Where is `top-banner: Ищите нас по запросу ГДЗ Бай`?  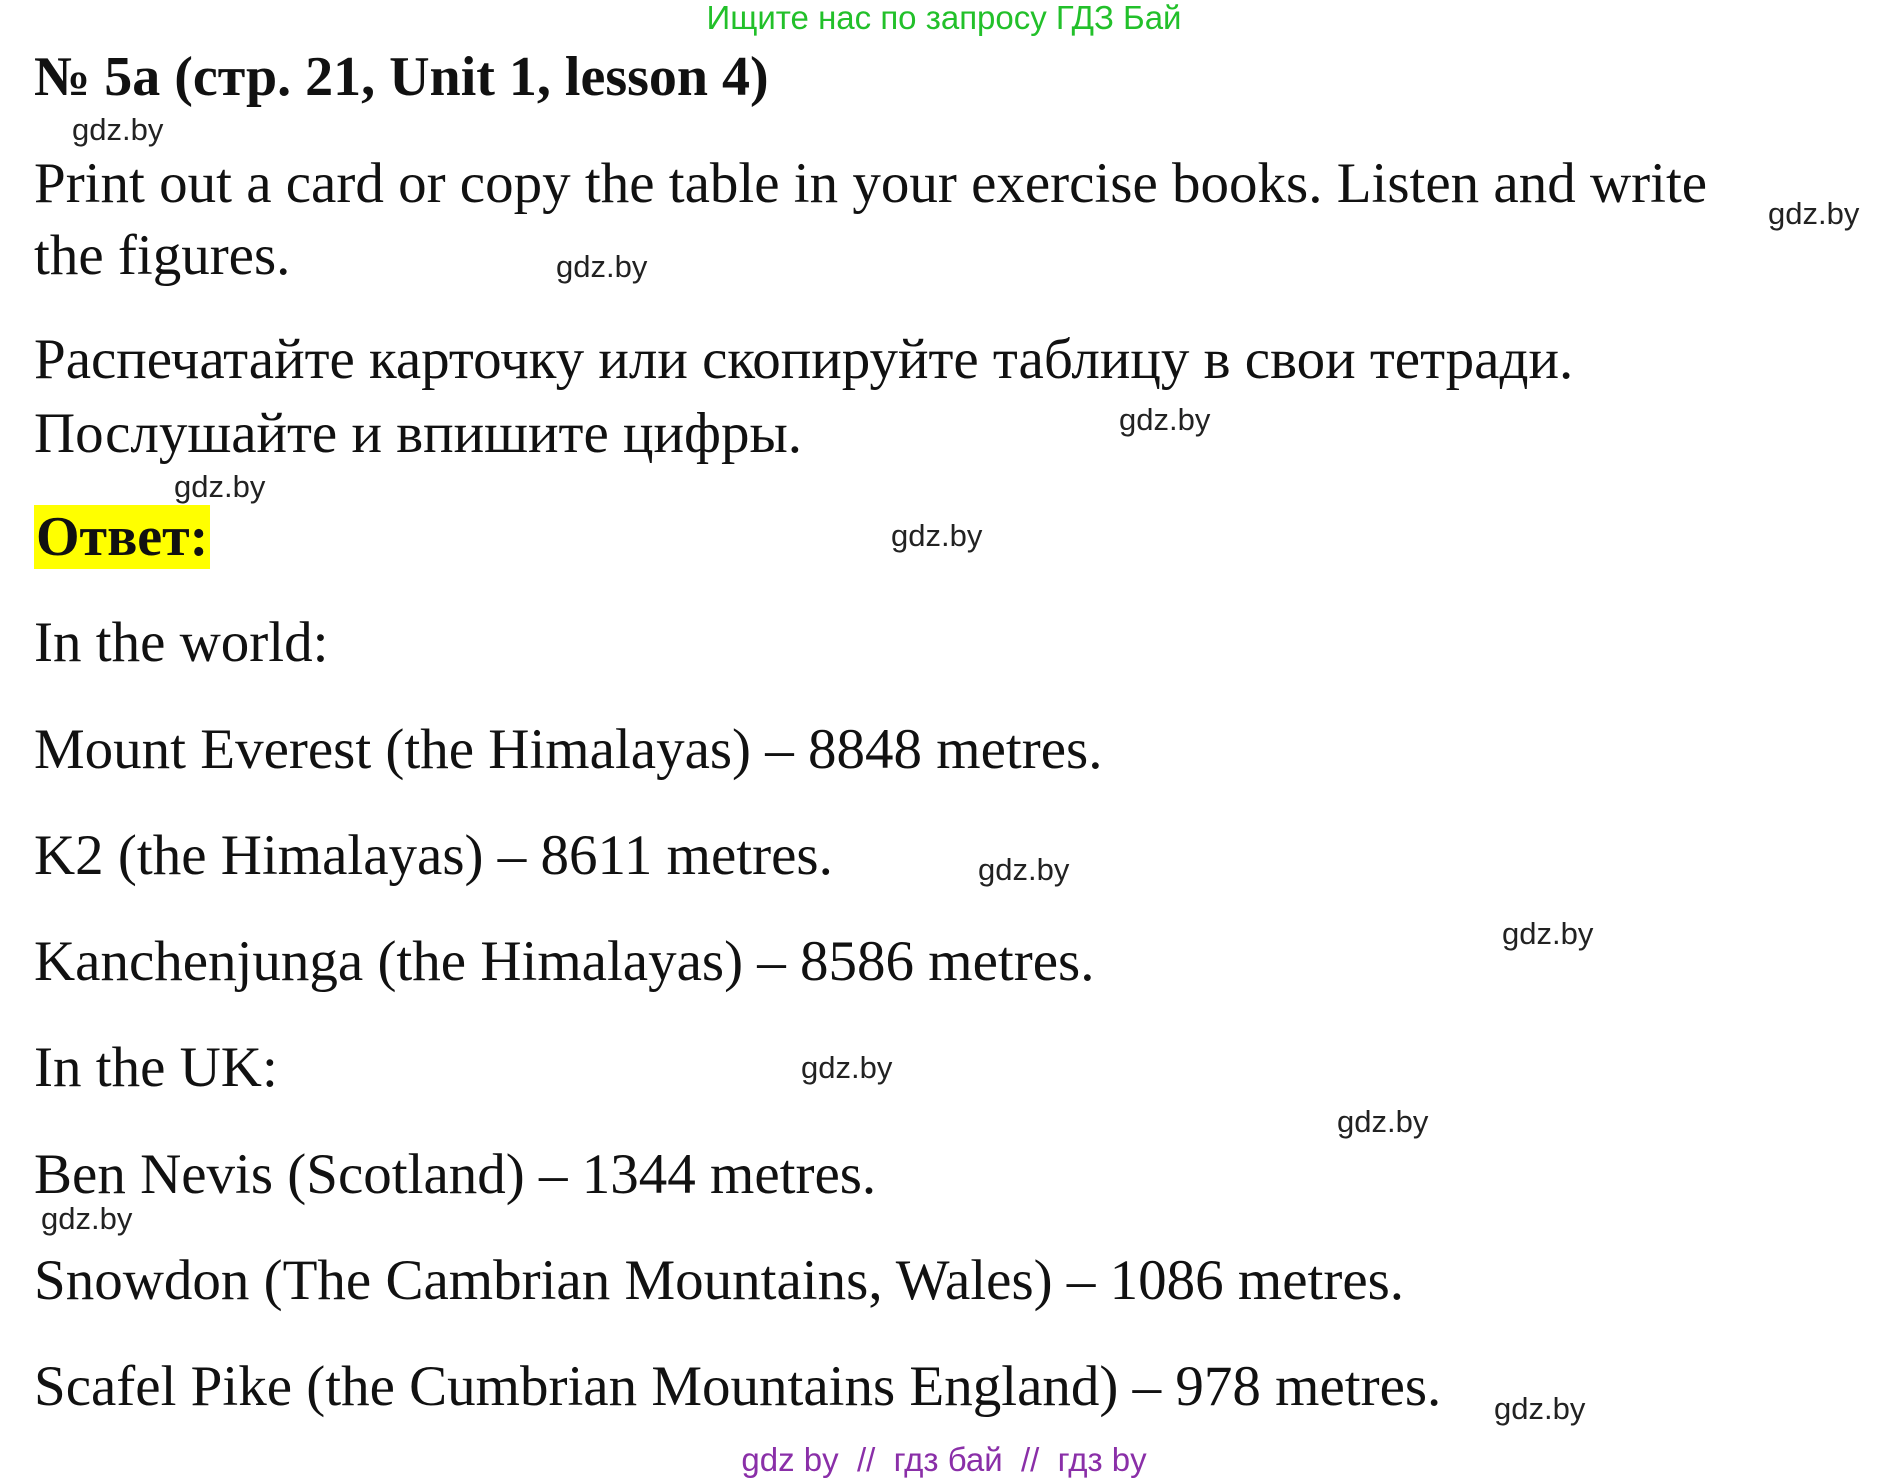 top-banner: Ищите нас по запросу ГДЗ Бай is located at coordinates (944, 18).